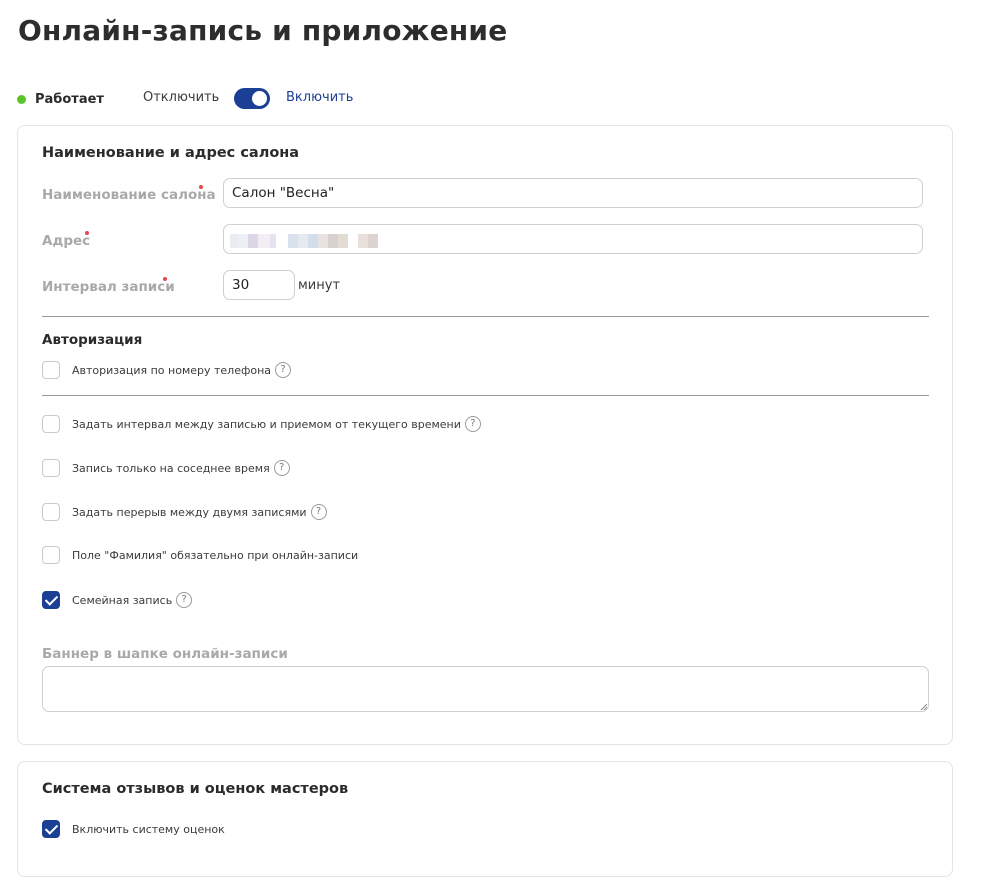 This screenshot has height=882, width=981. Describe the element at coordinates (172, 370) in the screenshot. I see `phone-auth-label: Авторизация по номеру телефона` at that location.